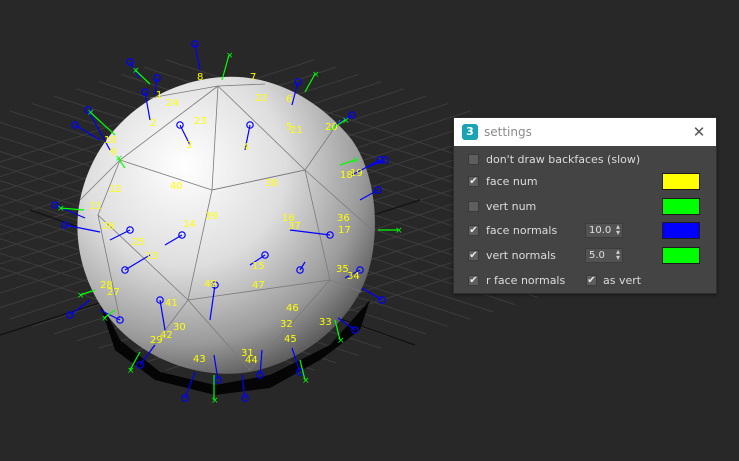 The image size is (739, 461). I want to click on face-number-label: 9, so click(113, 152).